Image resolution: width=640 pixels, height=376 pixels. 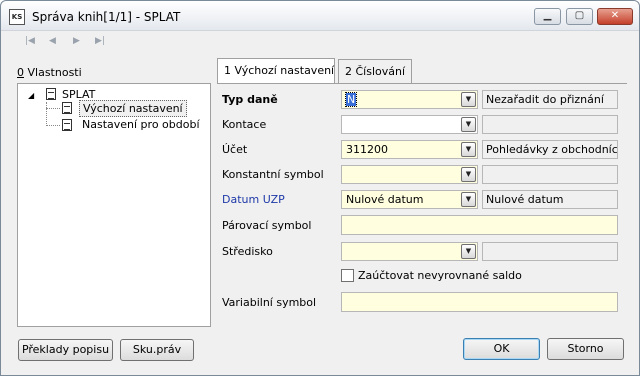 What do you see at coordinates (17, 17) in the screenshot?
I see `app-icon: KS` at bounding box center [17, 17].